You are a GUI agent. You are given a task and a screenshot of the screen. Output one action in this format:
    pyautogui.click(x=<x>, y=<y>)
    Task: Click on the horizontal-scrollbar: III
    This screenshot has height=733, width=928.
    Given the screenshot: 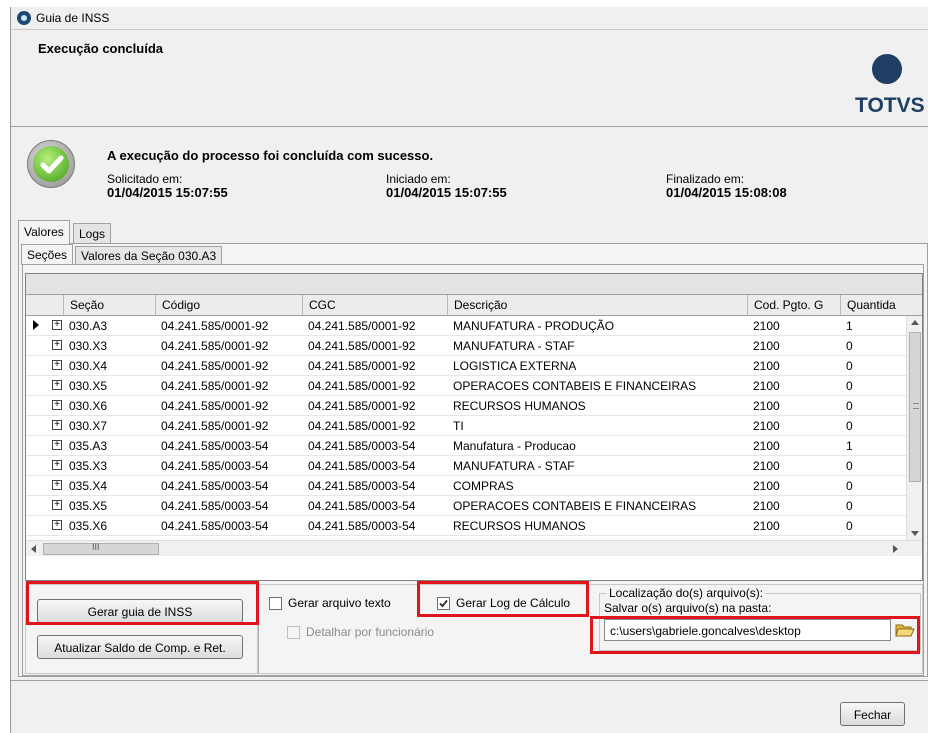 What is the action you would take?
    pyautogui.click(x=474, y=548)
    